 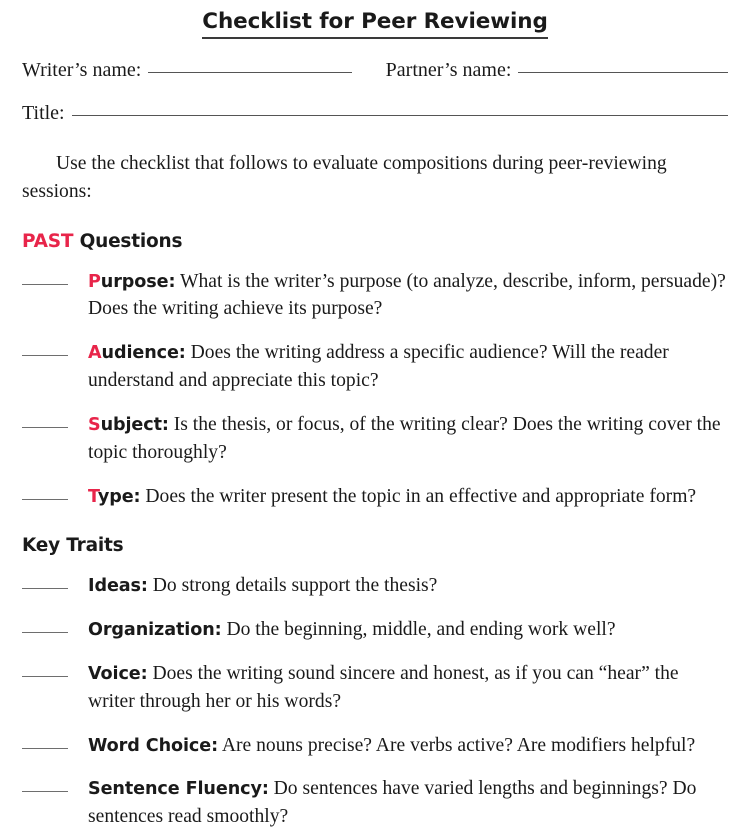 I want to click on list-item-label: Organization:, so click(x=155, y=630).